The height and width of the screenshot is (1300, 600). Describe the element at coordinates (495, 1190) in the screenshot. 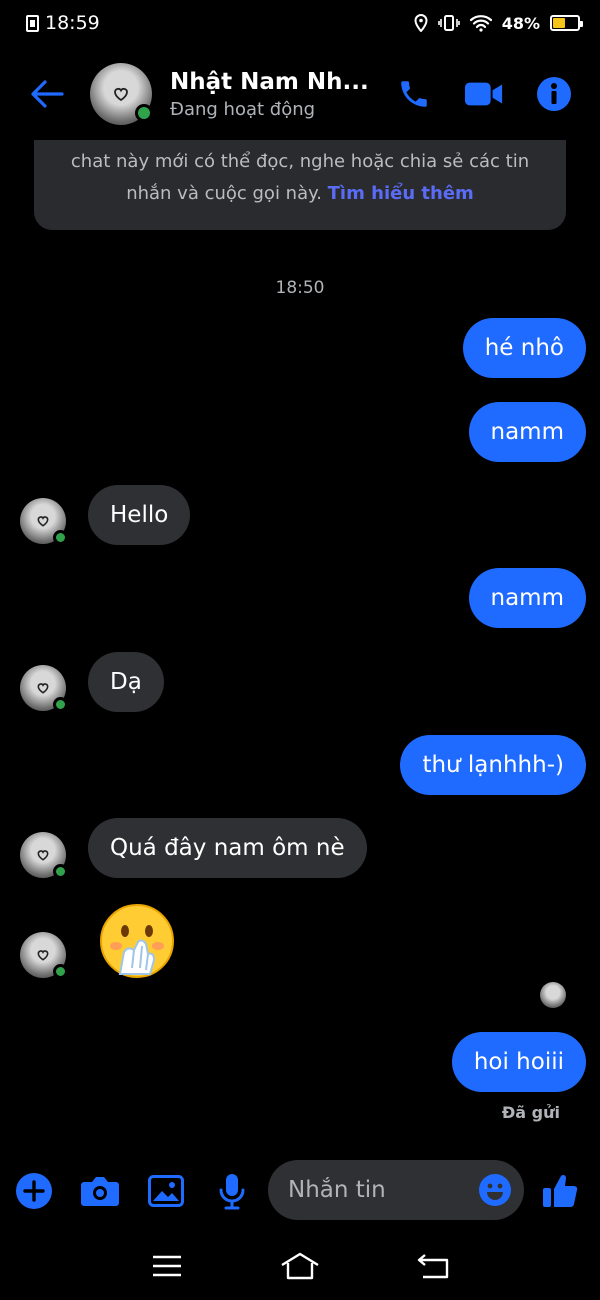

I see `emoji-icon` at that location.